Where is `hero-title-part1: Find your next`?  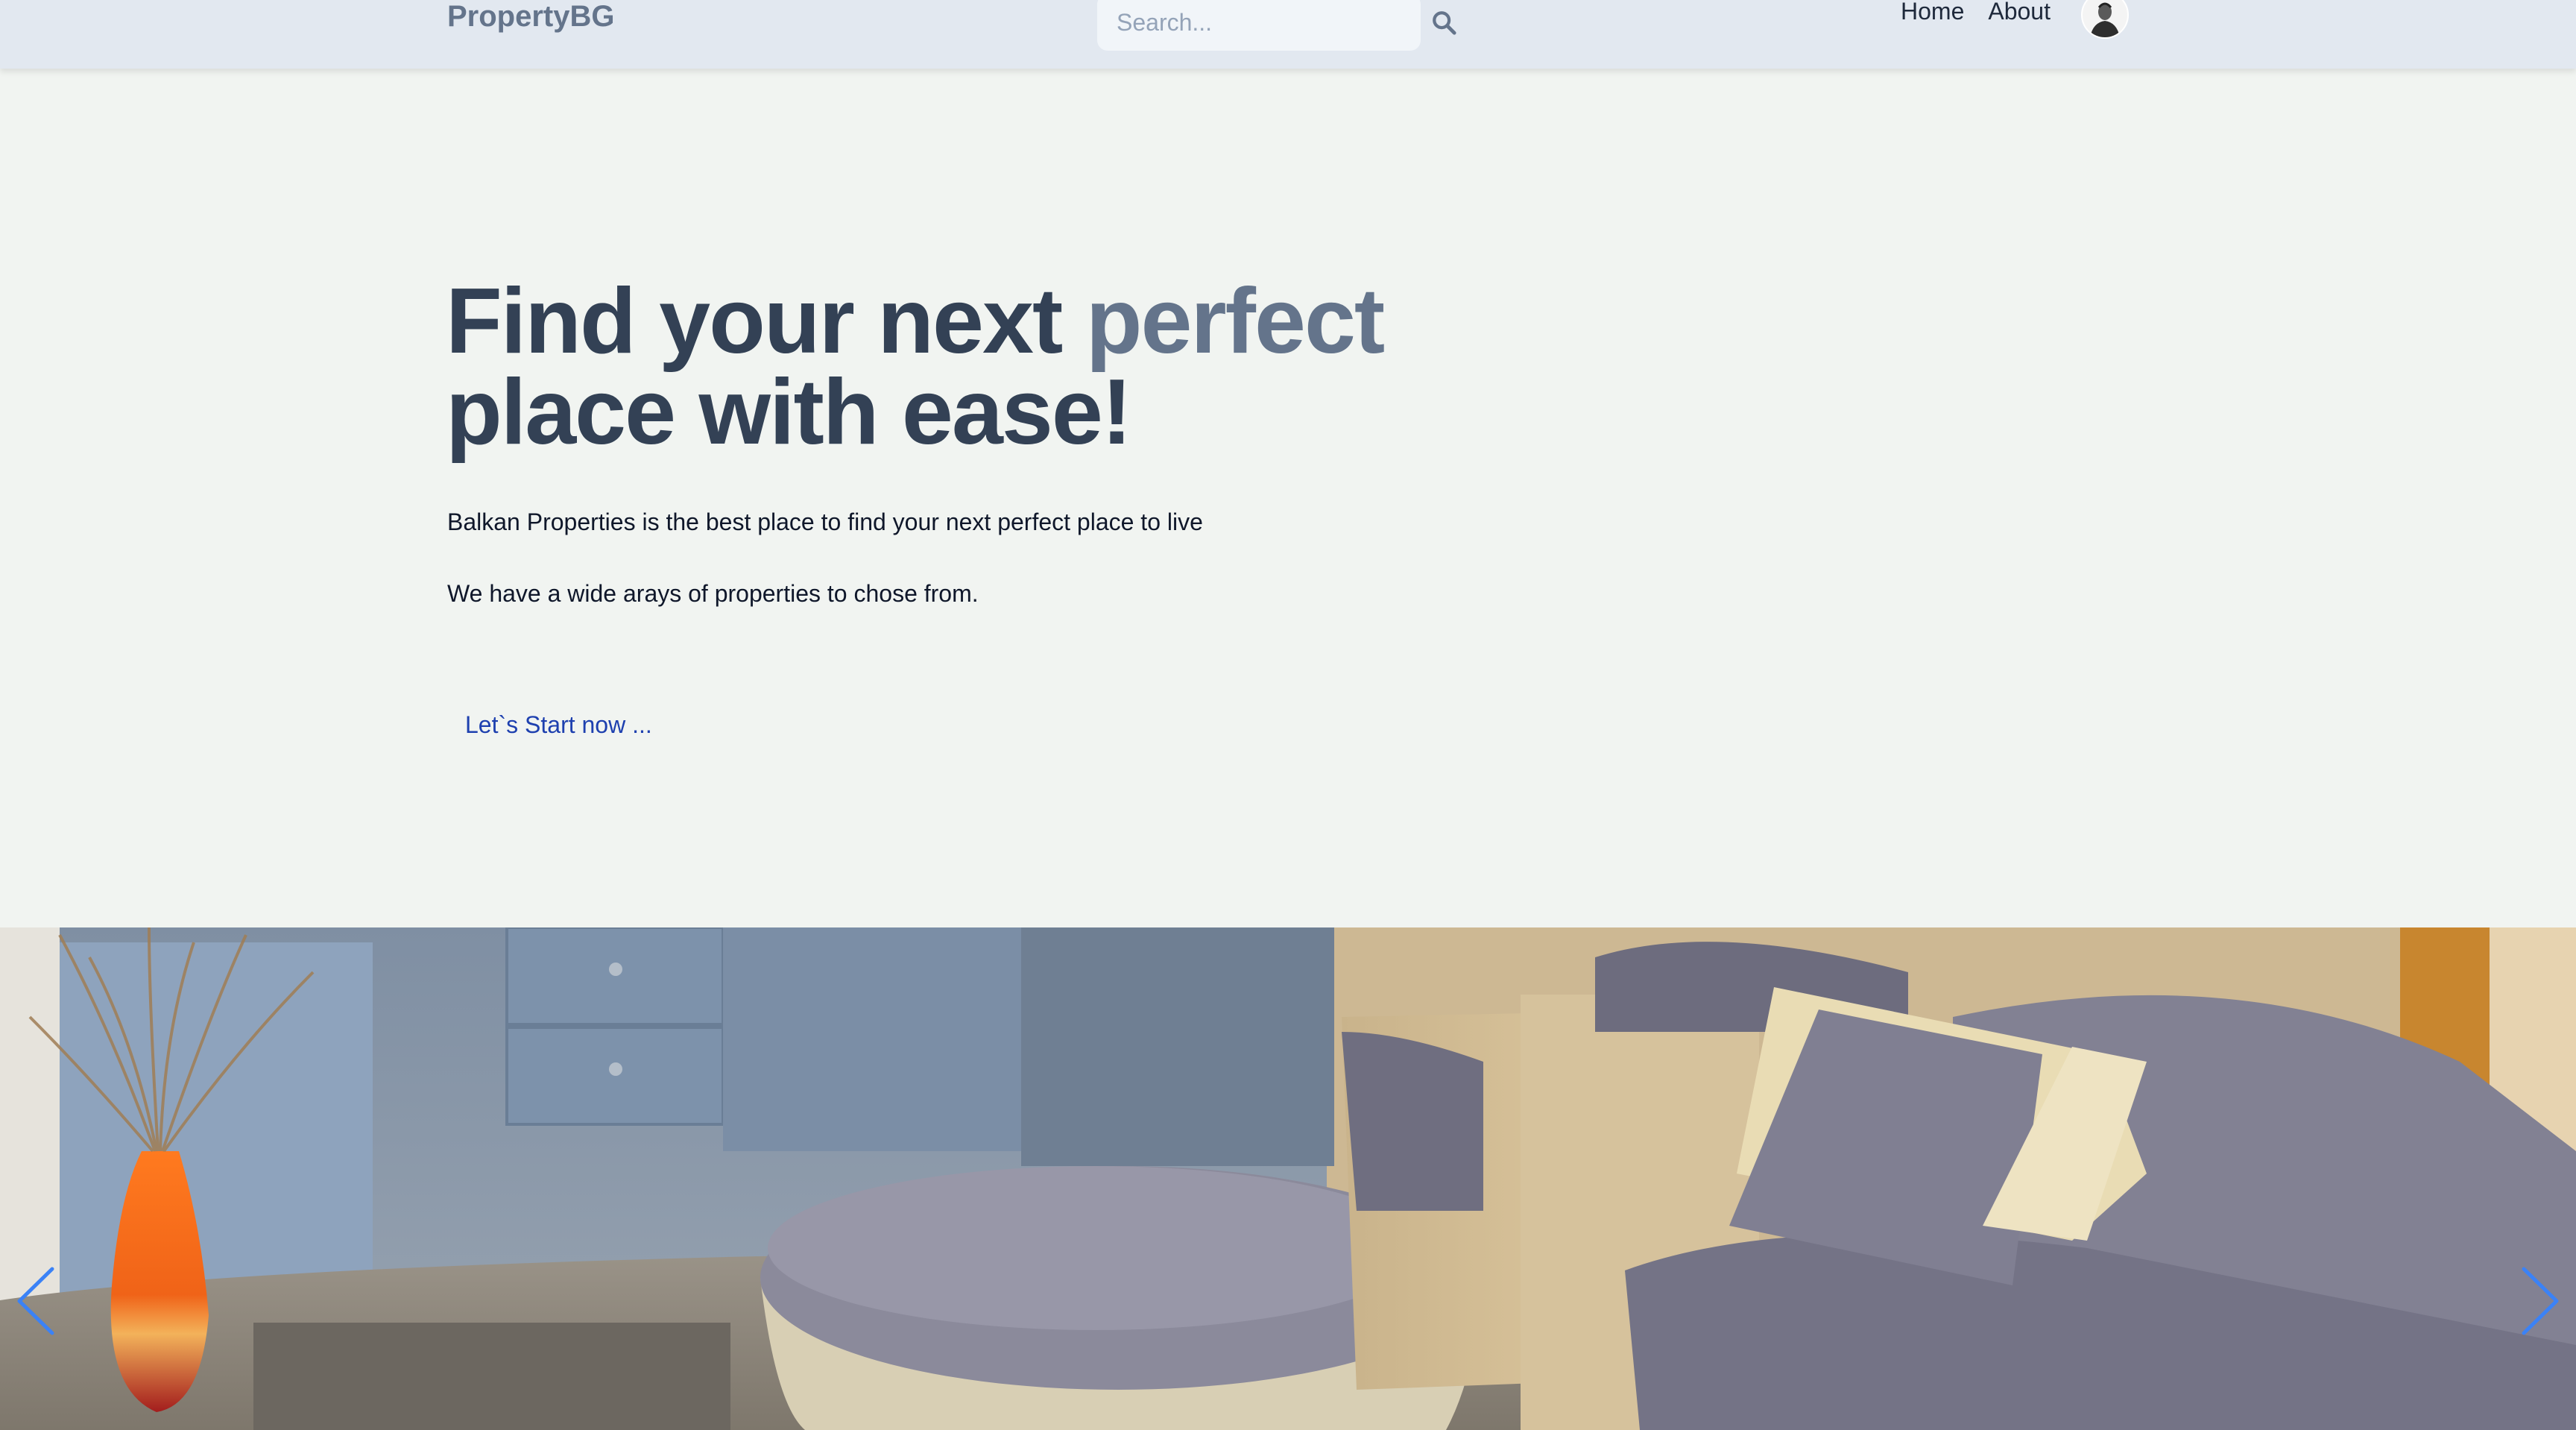 hero-title-part1: Find your next is located at coordinates (766, 321).